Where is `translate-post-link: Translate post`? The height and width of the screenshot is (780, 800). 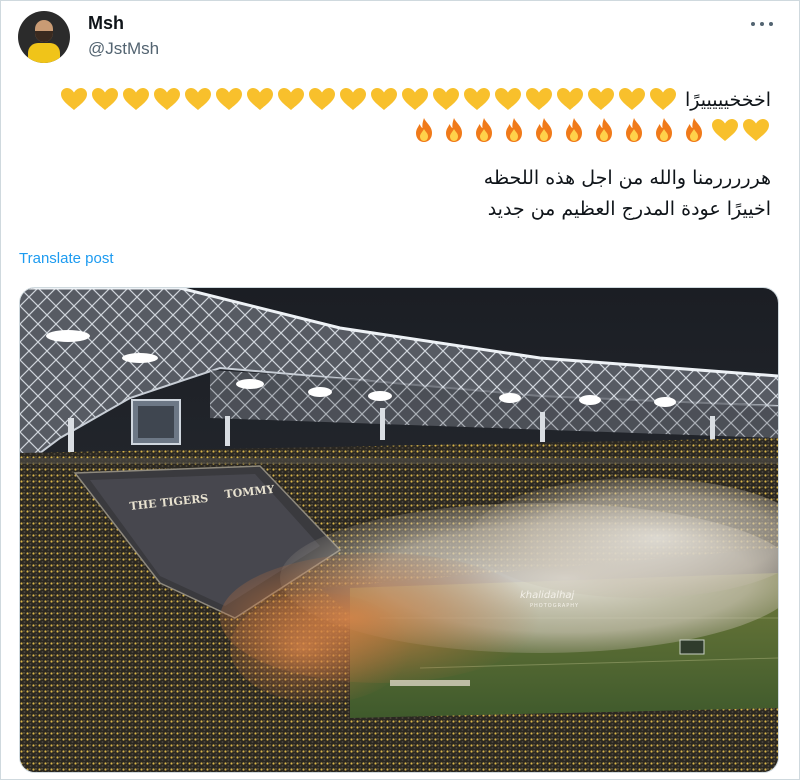
translate-post-link: Translate post is located at coordinates (66, 258).